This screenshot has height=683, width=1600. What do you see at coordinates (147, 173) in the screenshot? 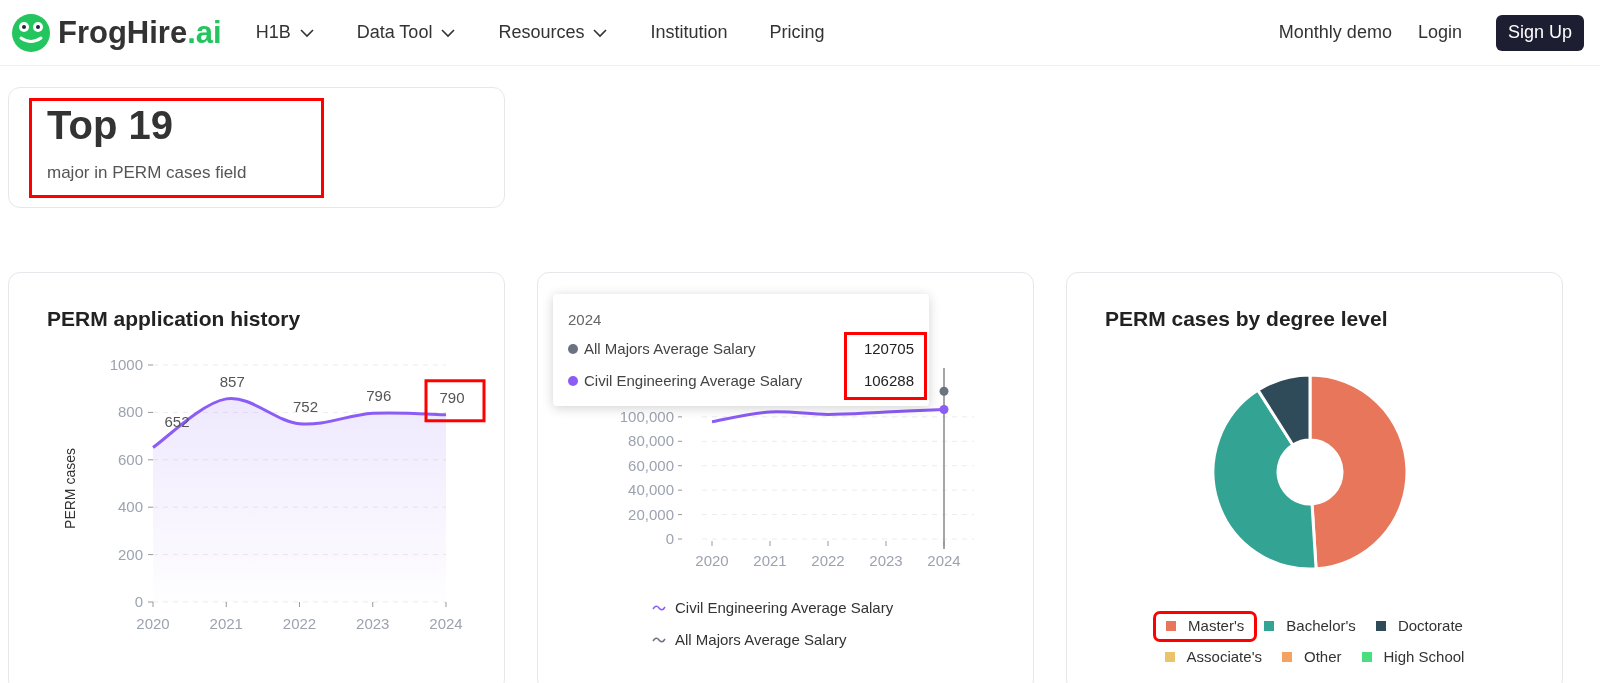
I see `stat-caption: major in PERM cases field` at bounding box center [147, 173].